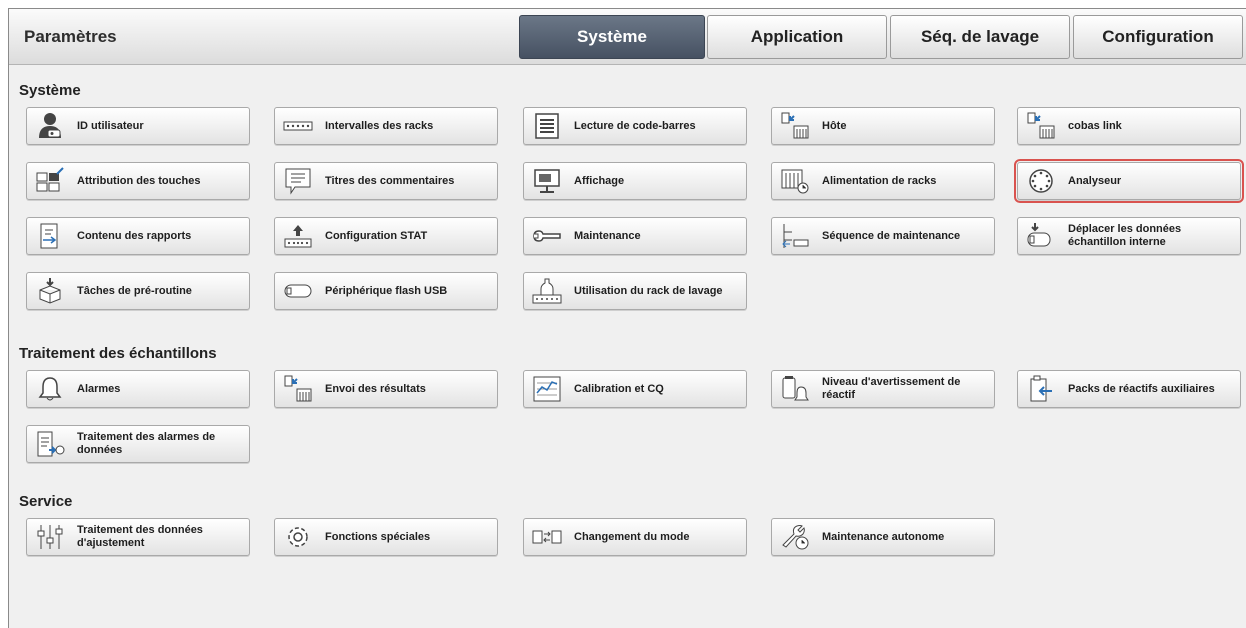 Image resolution: width=1246 pixels, height=628 pixels. Describe the element at coordinates (1041, 126) in the screenshot. I see `cobas-link-icon` at that location.